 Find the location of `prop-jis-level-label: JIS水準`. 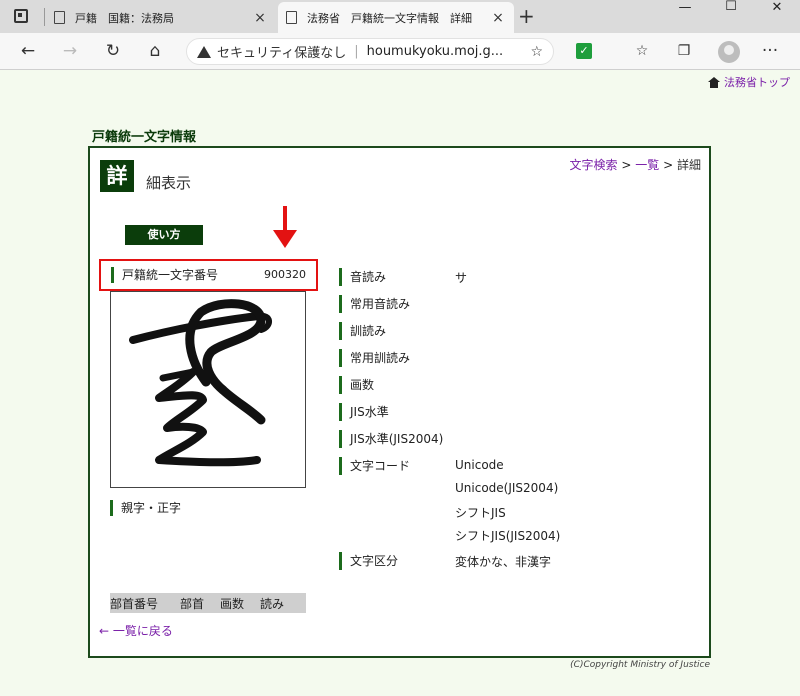

prop-jis-level-label: JIS水準 is located at coordinates (364, 412).